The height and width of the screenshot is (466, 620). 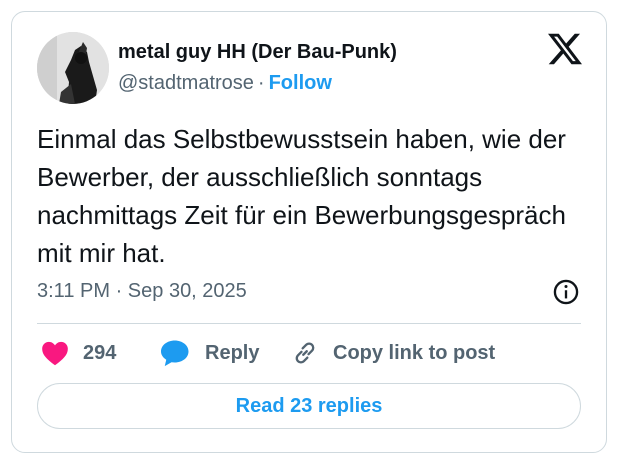 I want to click on avatar, so click(x=73, y=68).